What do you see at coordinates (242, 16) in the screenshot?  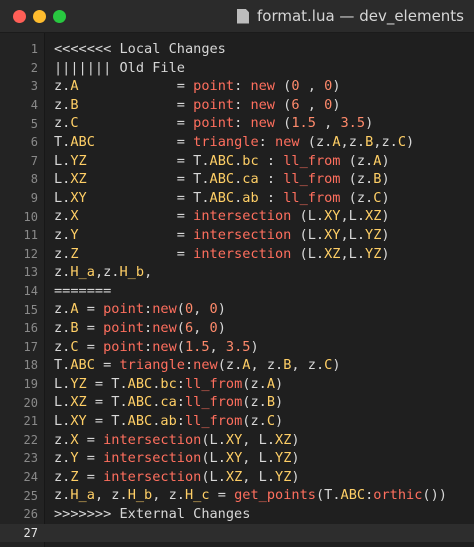 I see `lua-file-icon` at bounding box center [242, 16].